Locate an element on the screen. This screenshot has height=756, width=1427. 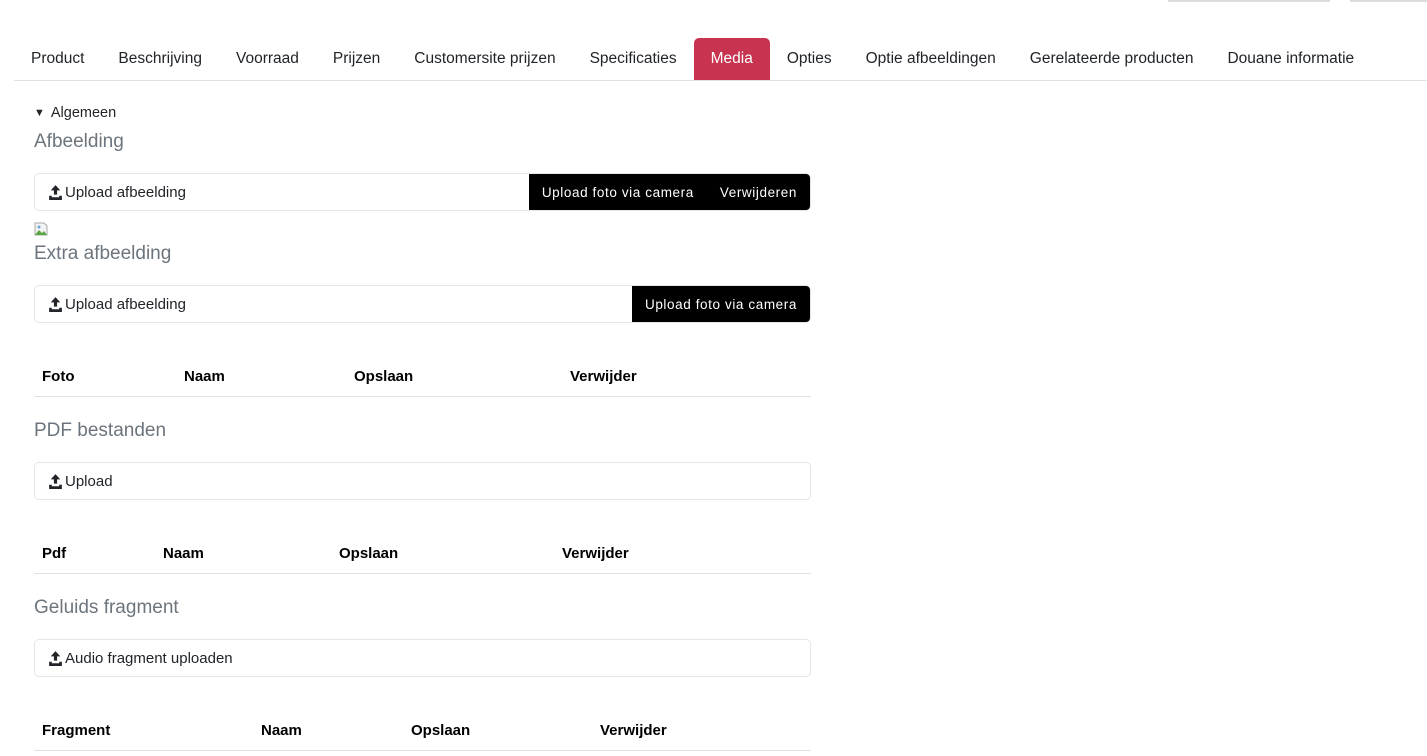
extra-image-button-group: Upload foto via camera is located at coordinates (720, 304).